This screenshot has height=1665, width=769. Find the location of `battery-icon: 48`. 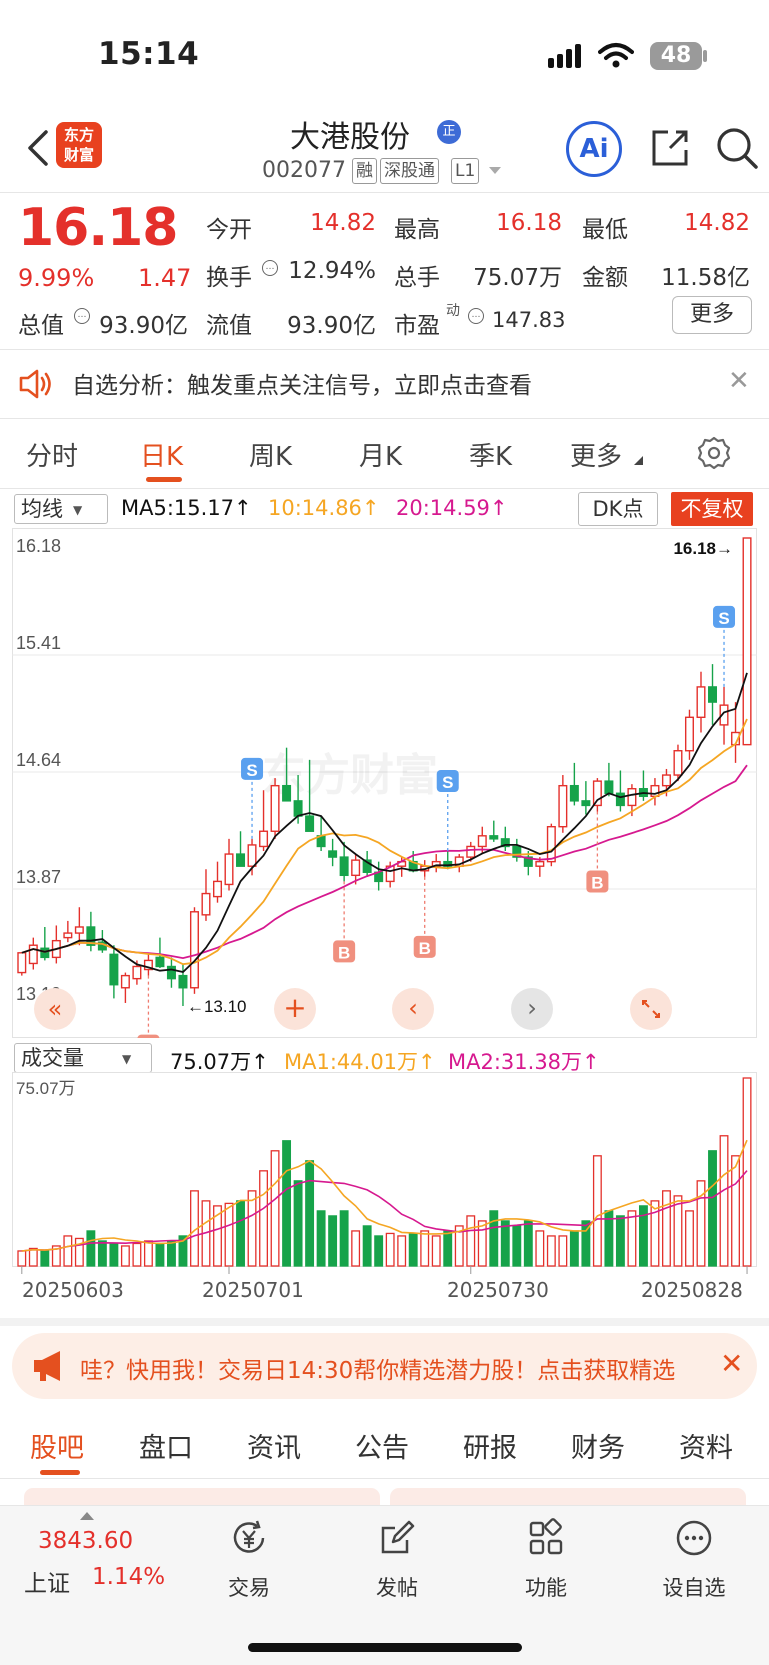

battery-icon: 48 is located at coordinates (676, 56).